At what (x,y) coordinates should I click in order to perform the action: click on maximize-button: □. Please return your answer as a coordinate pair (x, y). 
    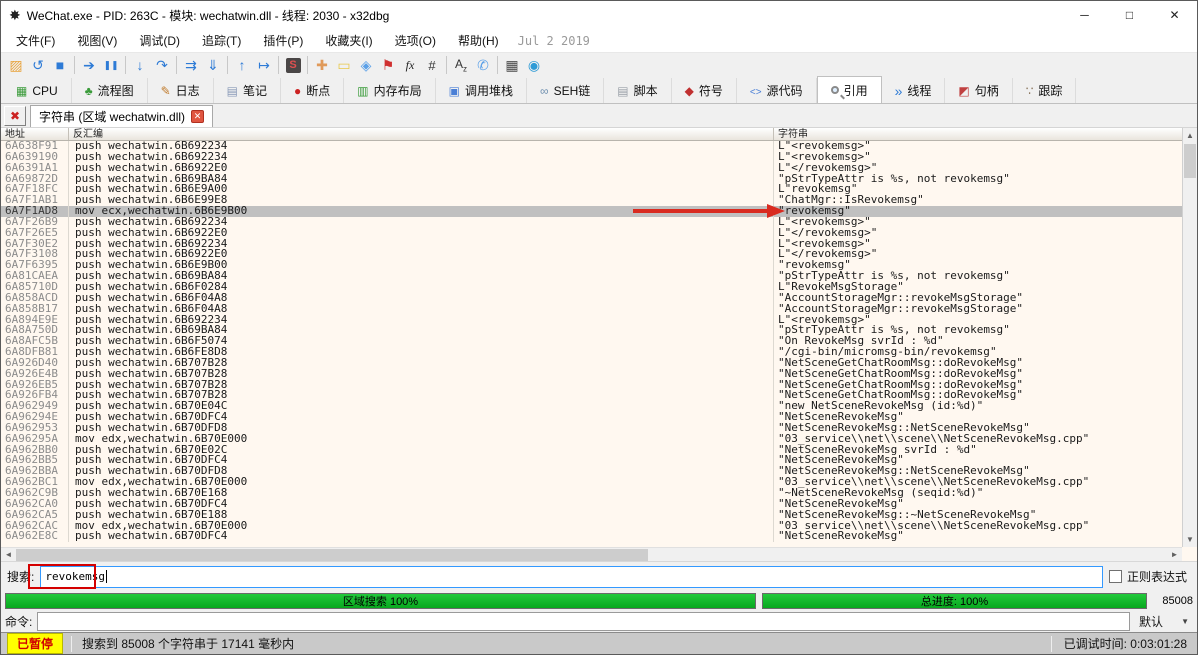
    Looking at the image, I should click on (1129, 15).